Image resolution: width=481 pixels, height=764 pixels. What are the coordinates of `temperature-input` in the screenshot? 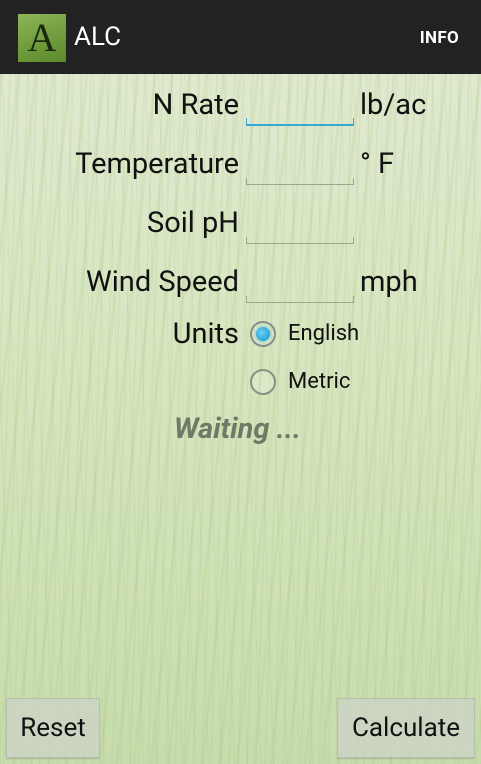 It's located at (300, 164).